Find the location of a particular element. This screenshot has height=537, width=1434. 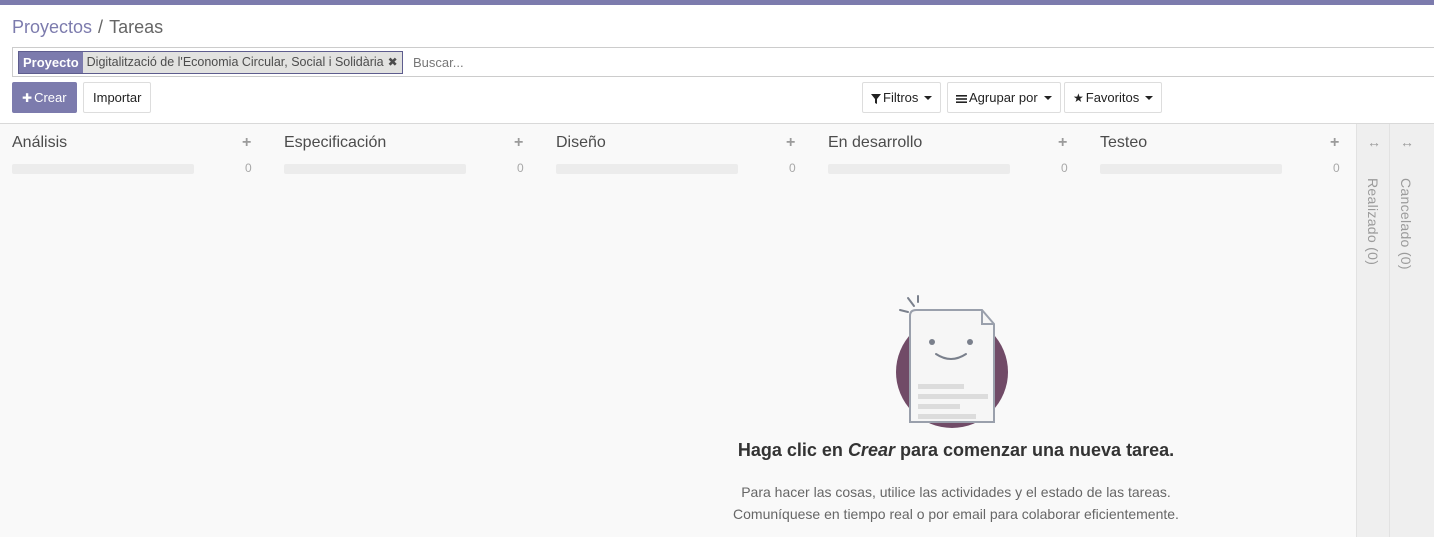

title-suffix: para comenzar una nueva tarea. is located at coordinates (1037, 450).